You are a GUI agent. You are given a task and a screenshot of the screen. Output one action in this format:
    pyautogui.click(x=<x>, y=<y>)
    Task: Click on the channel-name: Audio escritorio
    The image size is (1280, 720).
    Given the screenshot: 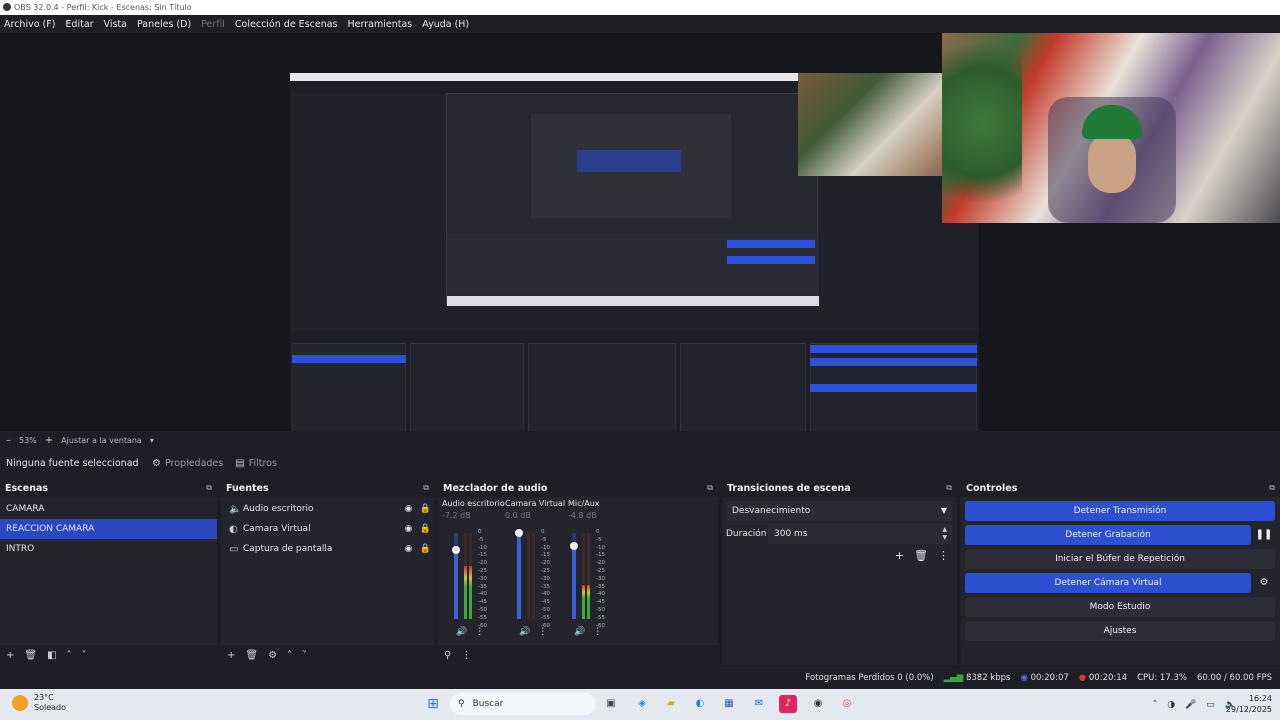 What is the action you would take?
    pyautogui.click(x=473, y=503)
    